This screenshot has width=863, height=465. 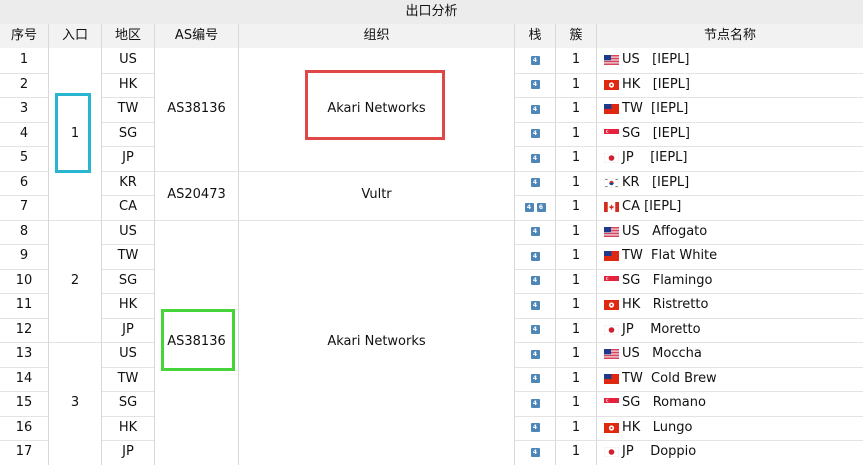 What do you see at coordinates (376, 341) in the screenshot?
I see `org-group-value: Akari Networks` at bounding box center [376, 341].